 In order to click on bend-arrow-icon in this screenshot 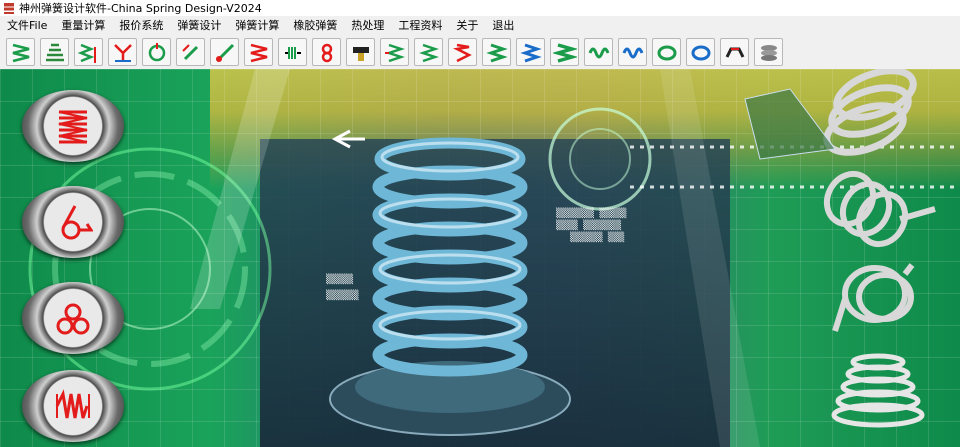, I will do `click(190, 52)`.